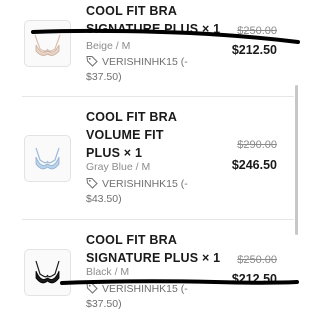  Describe the element at coordinates (254, 165) in the screenshot. I see `item-price: $246.50` at that location.